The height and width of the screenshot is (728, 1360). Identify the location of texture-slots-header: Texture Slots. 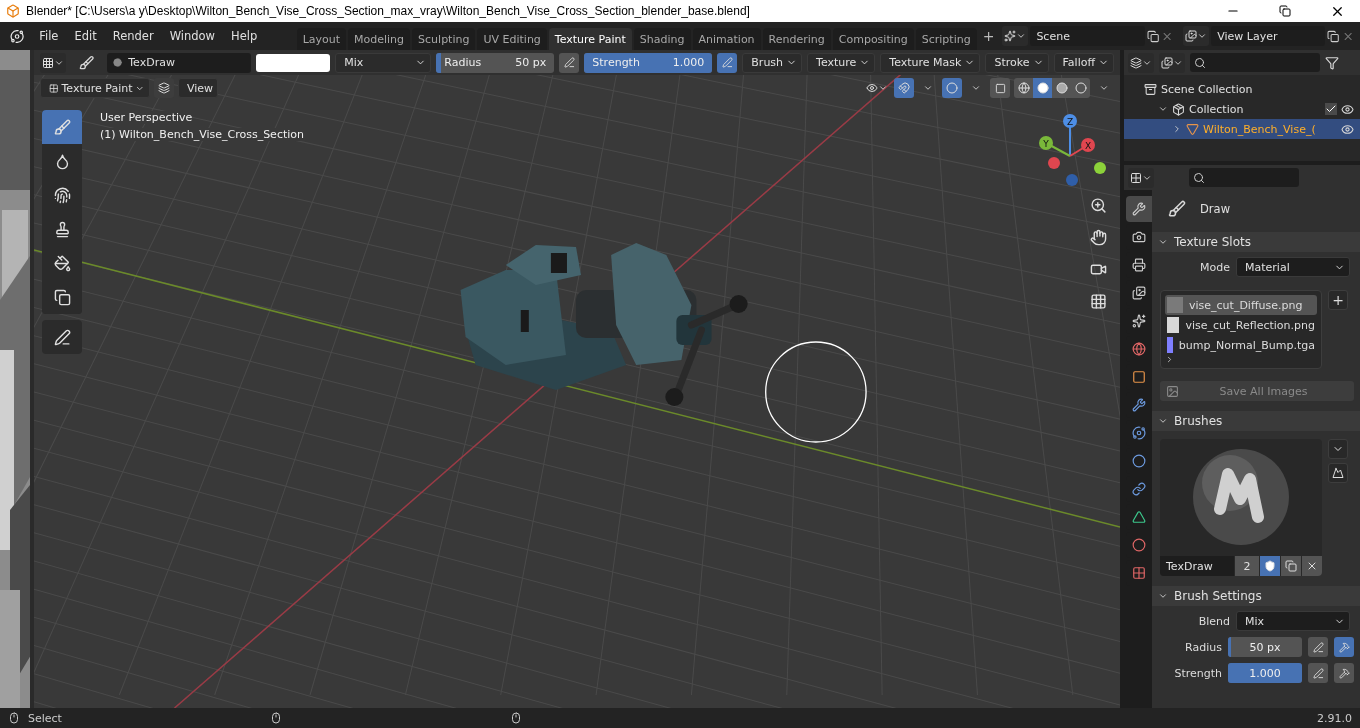
(1256, 242).